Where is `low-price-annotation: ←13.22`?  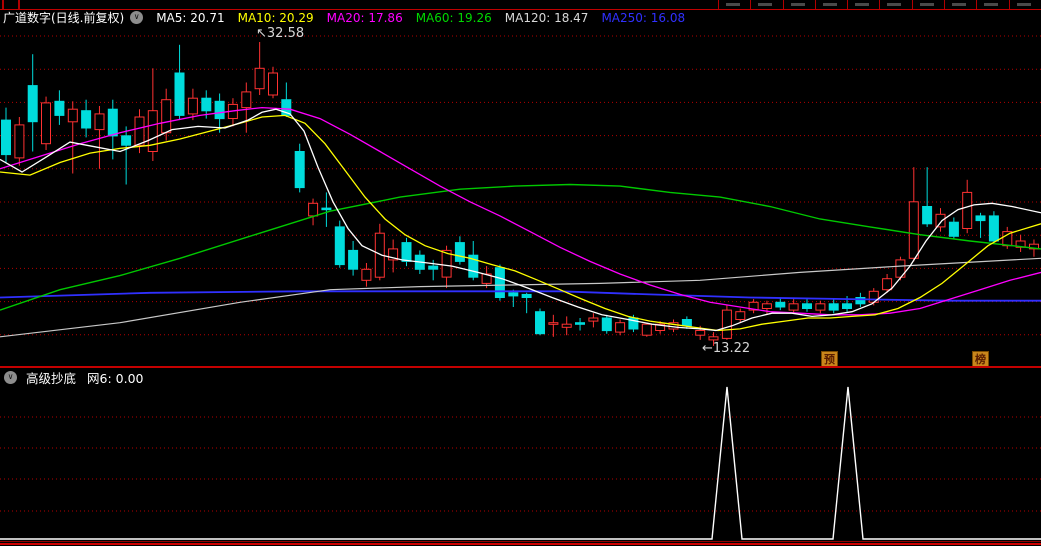 low-price-annotation: ←13.22 is located at coordinates (726, 348).